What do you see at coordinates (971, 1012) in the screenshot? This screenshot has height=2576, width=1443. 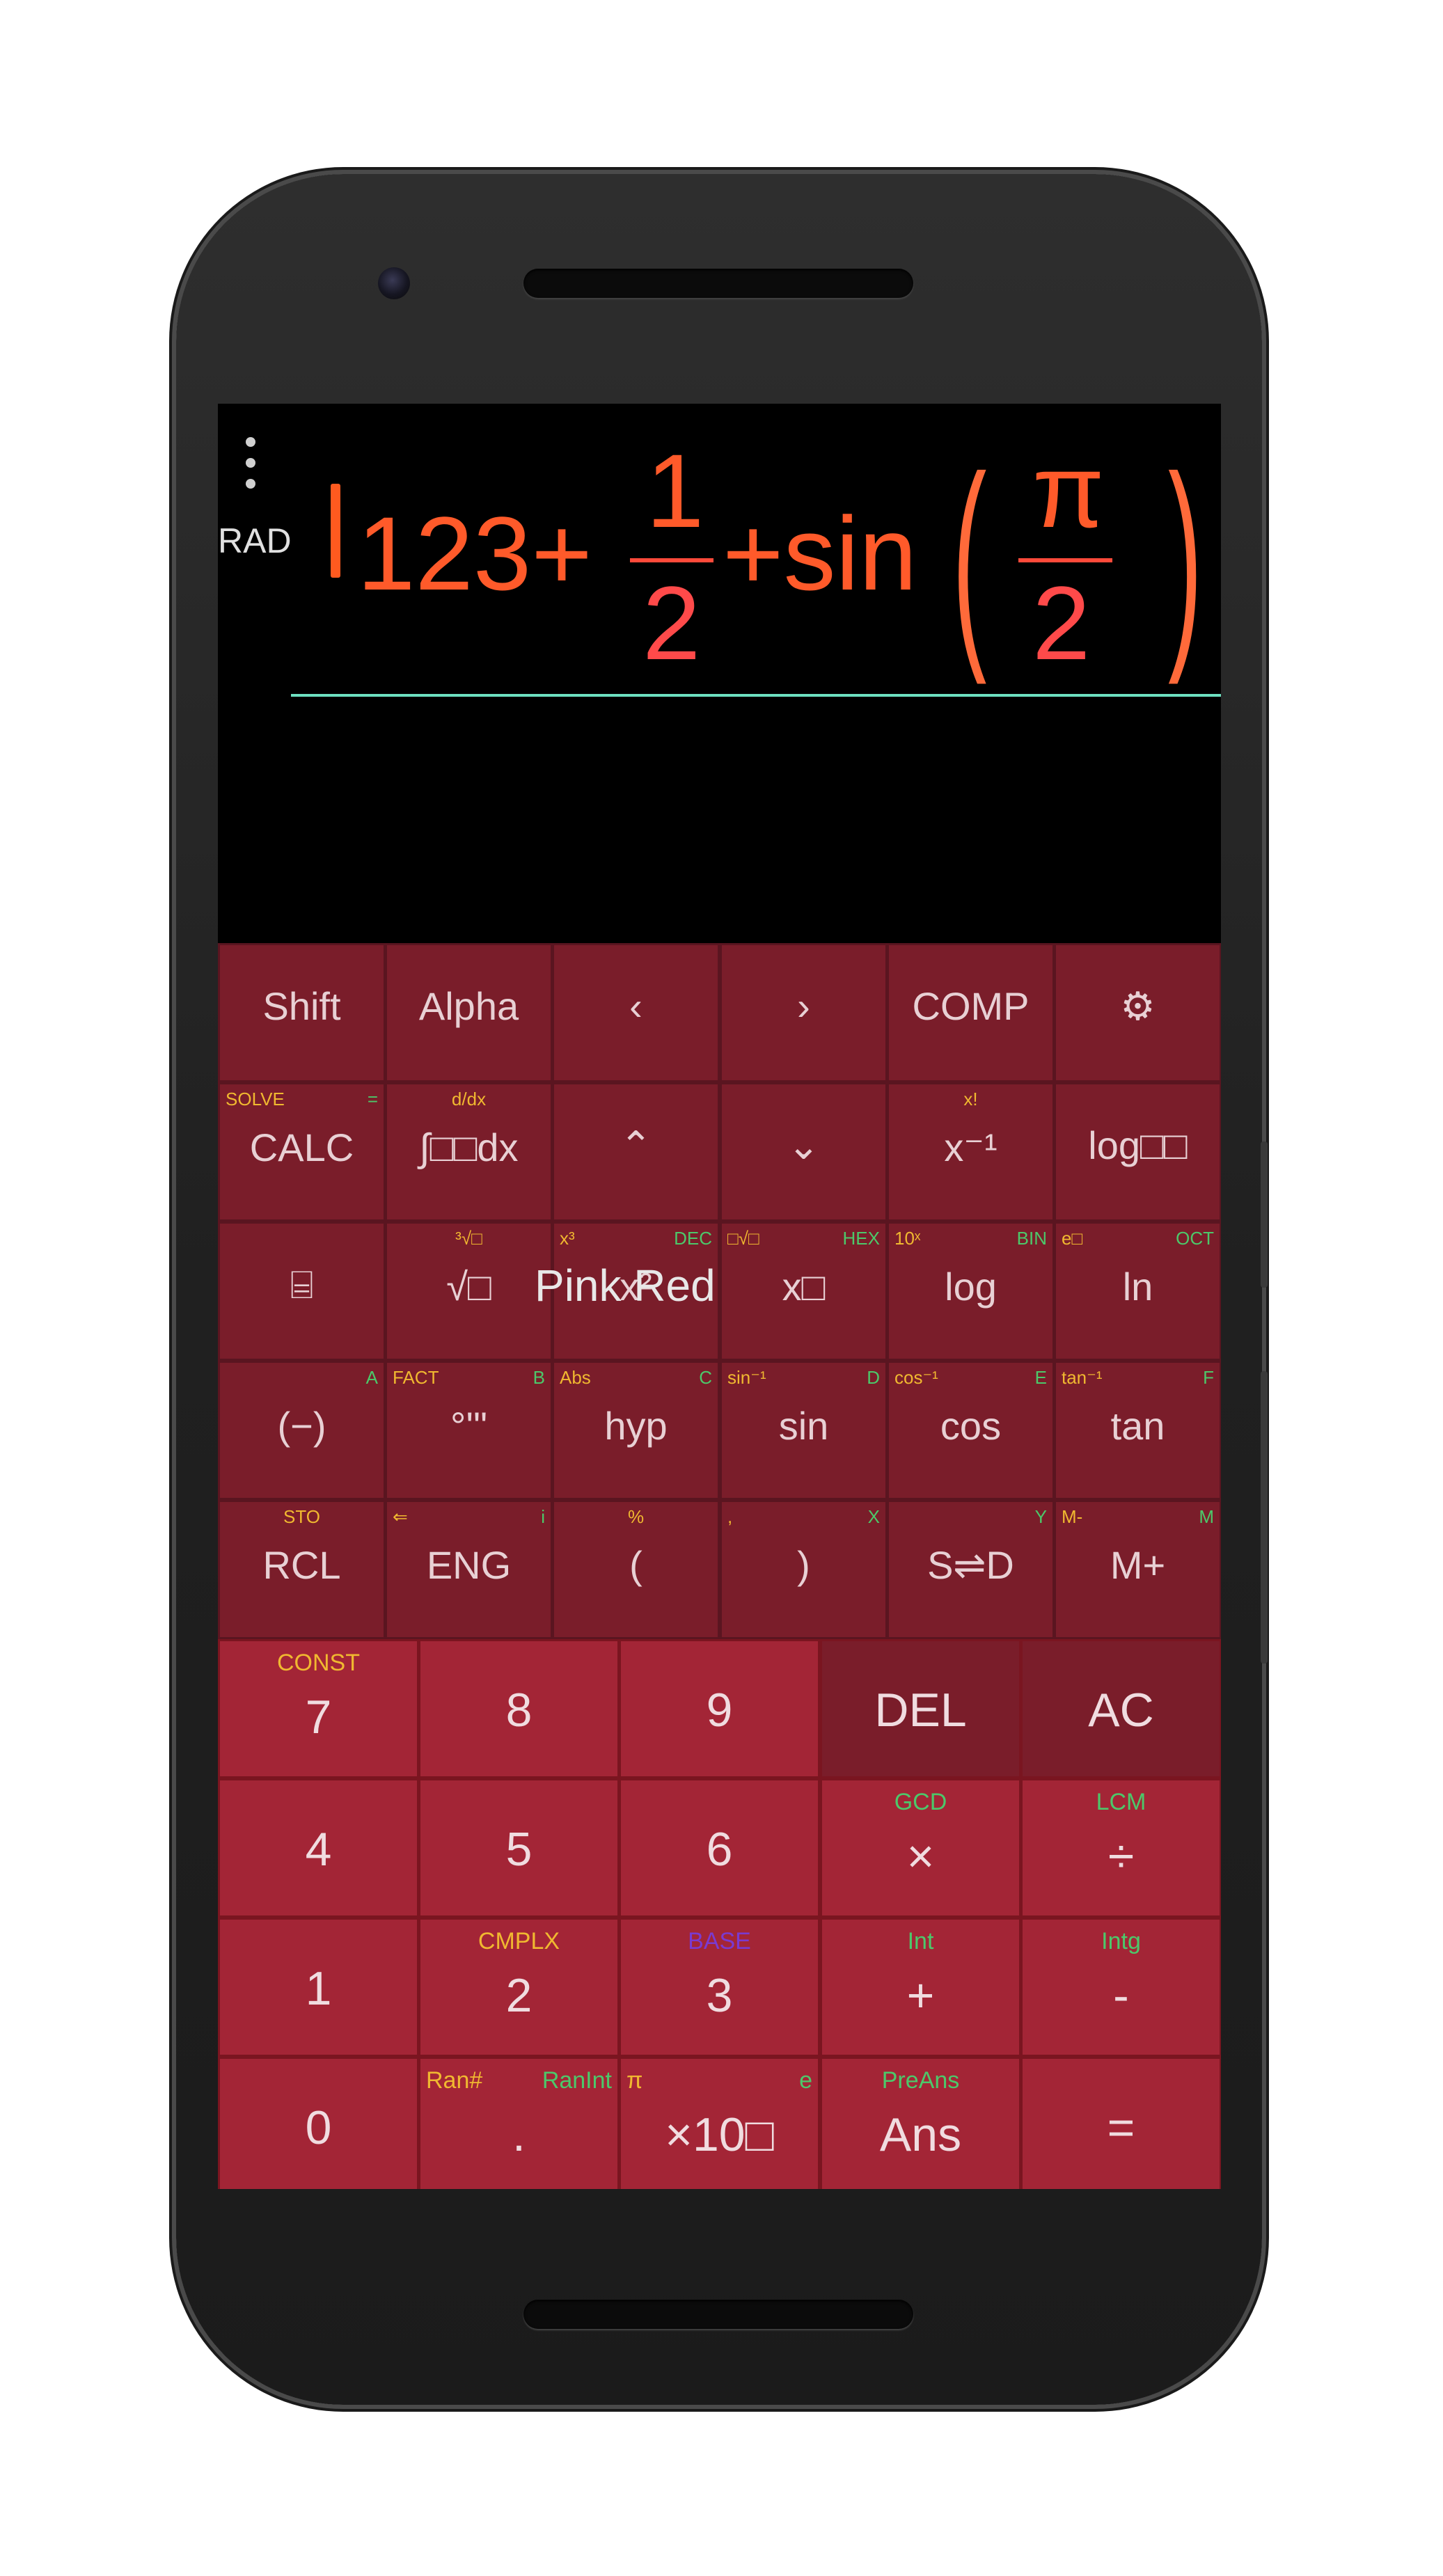 I see `comp-key: COMP` at bounding box center [971, 1012].